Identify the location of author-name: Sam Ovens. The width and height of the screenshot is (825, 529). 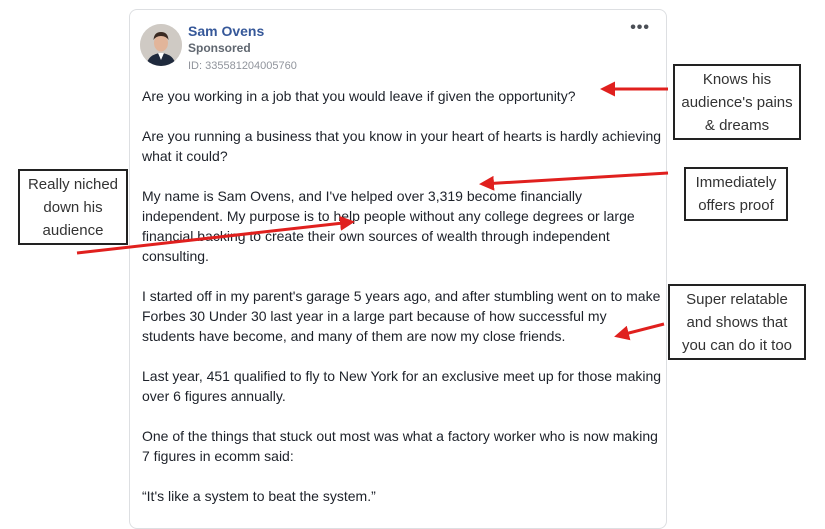
(226, 31).